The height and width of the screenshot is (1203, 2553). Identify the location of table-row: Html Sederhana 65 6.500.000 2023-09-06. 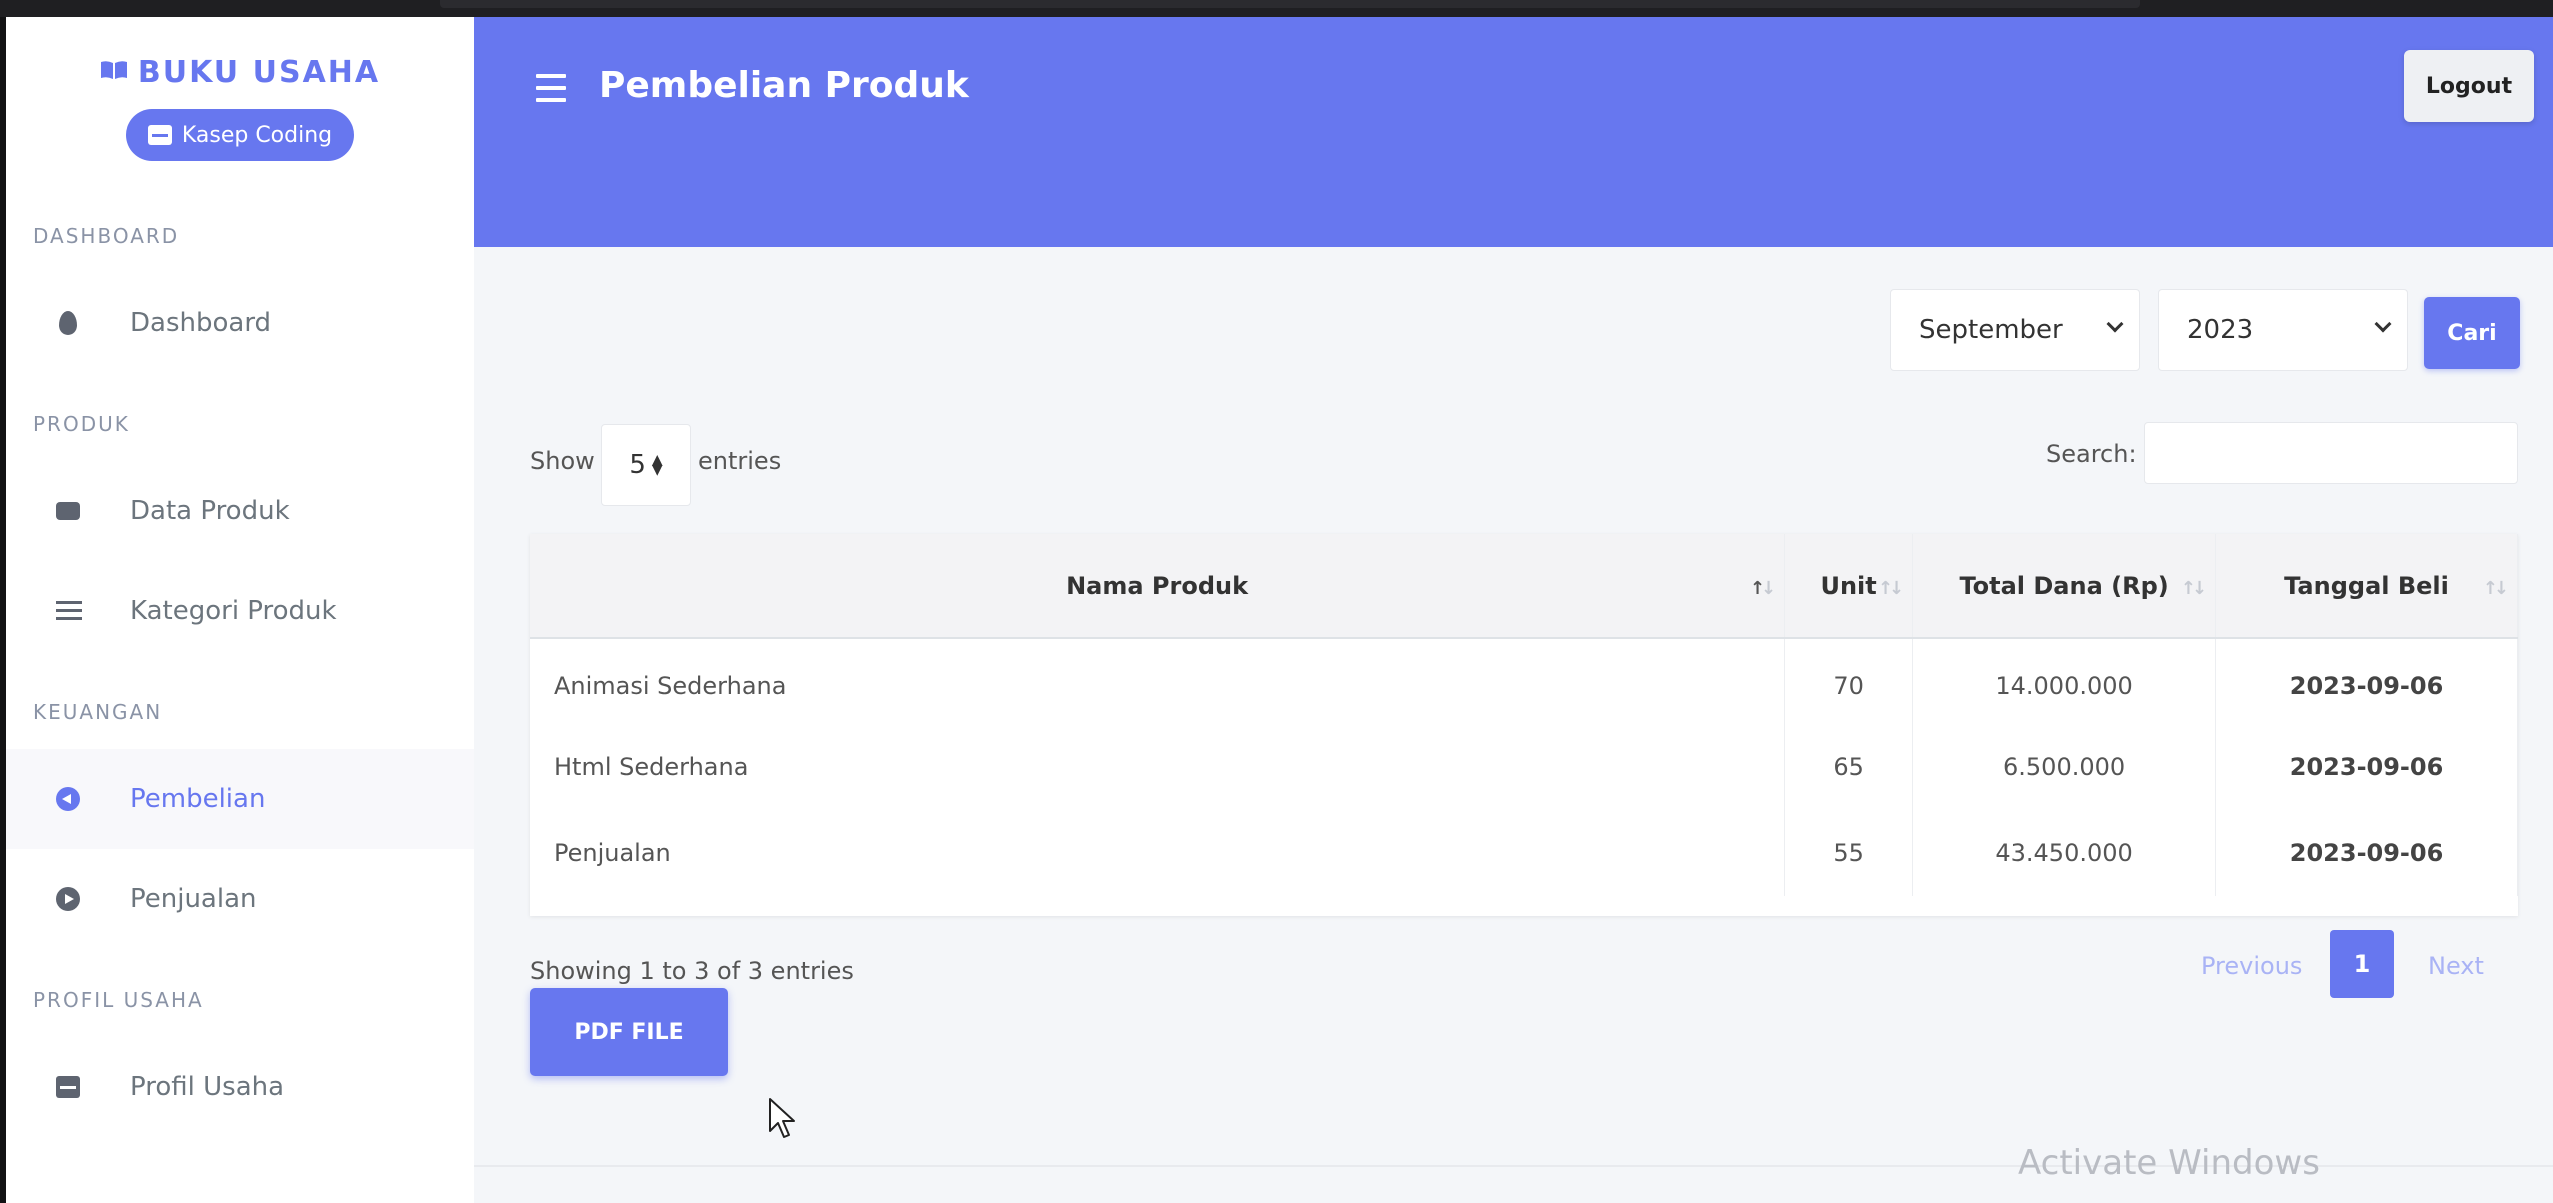
(1524, 767).